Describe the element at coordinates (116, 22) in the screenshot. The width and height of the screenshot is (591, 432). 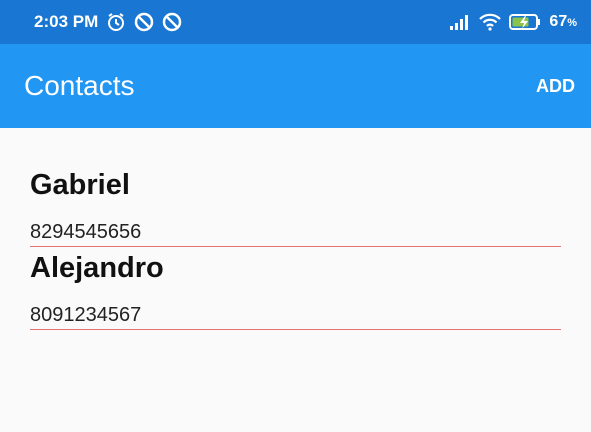
I see `alarm-icon` at that location.